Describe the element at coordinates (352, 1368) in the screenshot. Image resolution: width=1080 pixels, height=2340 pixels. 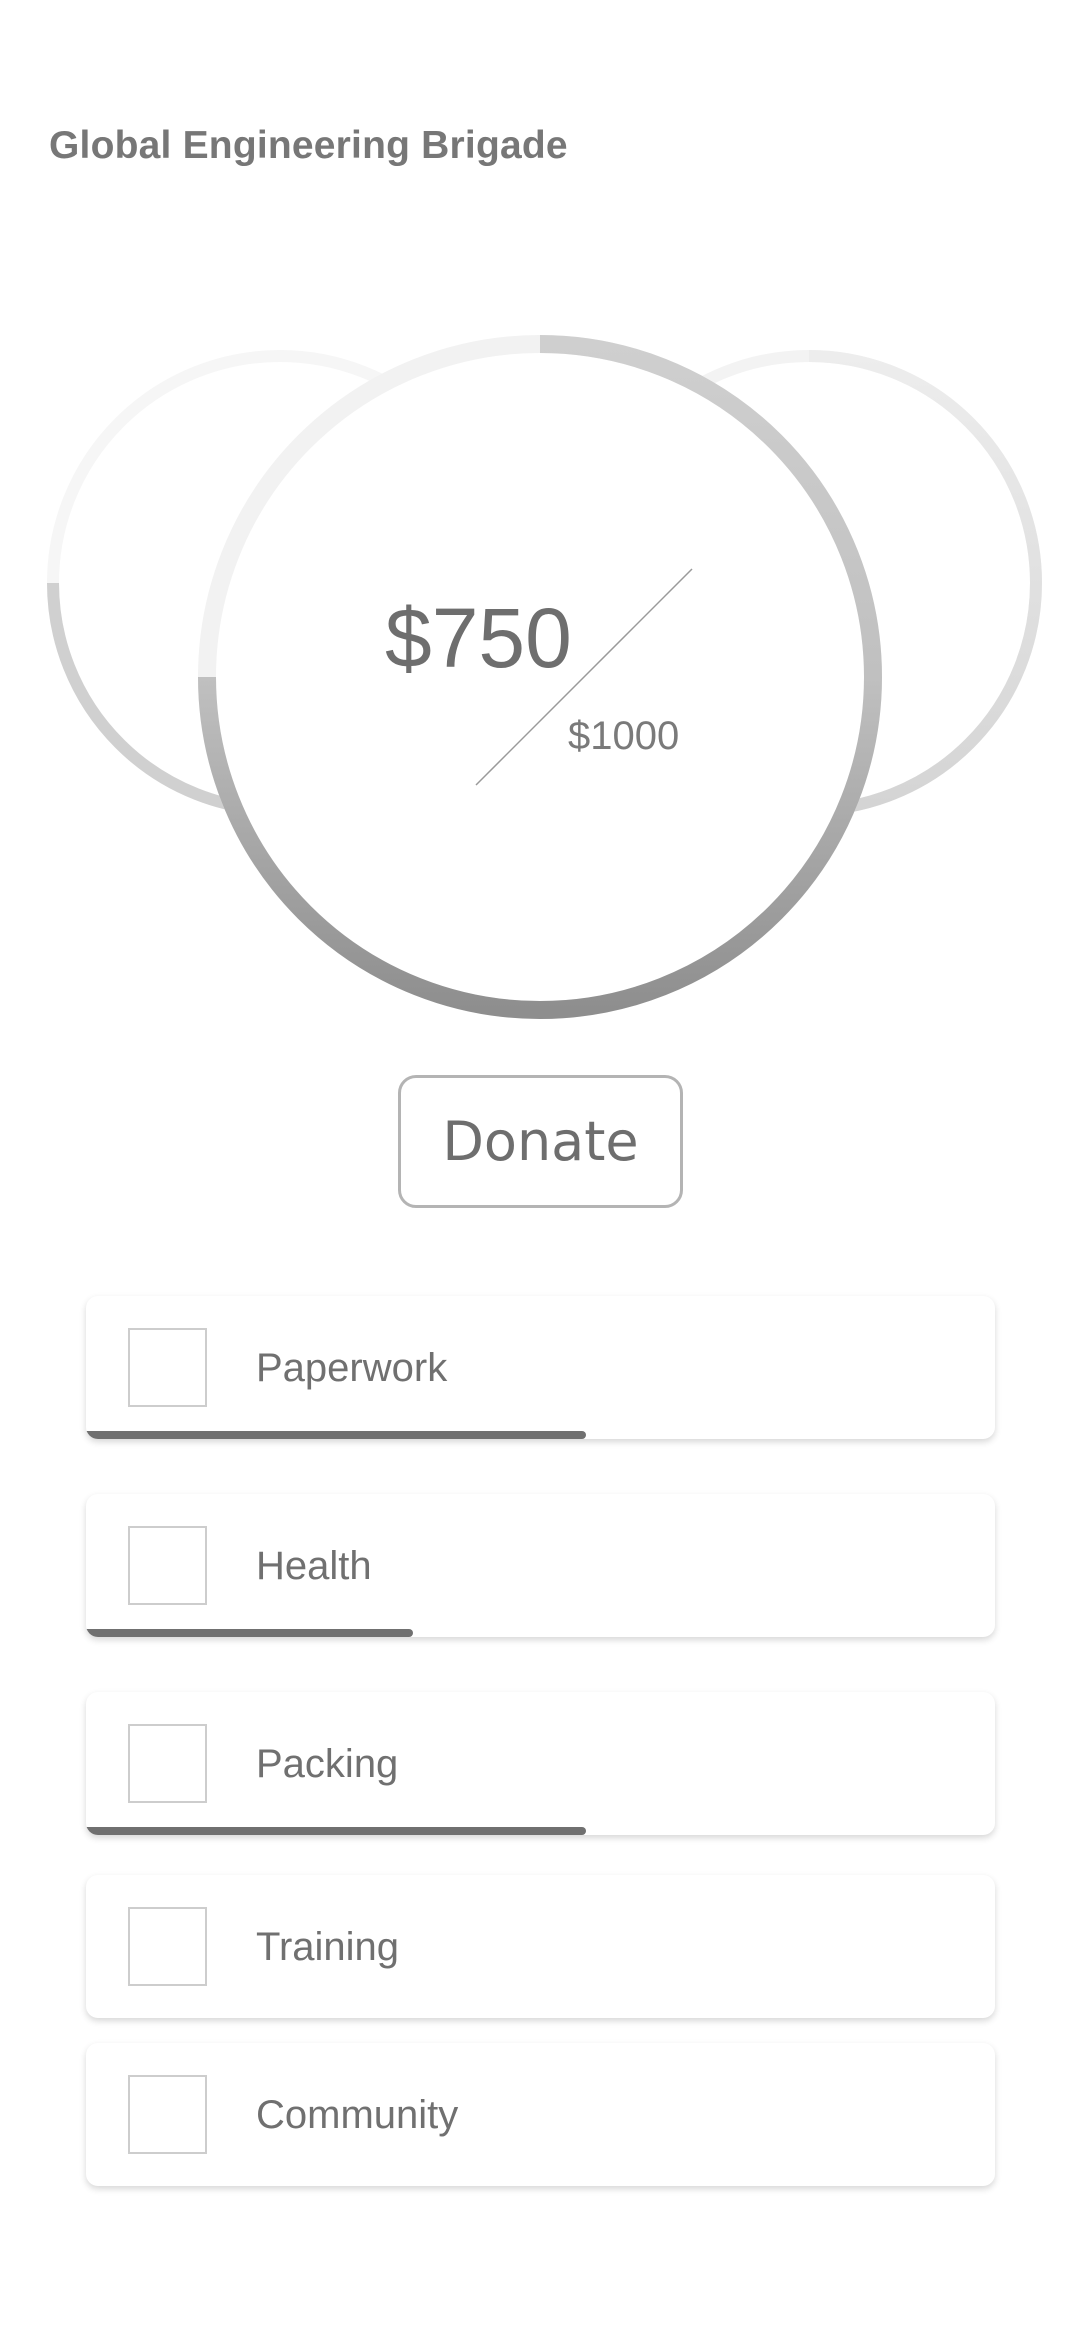
I see `task-label: Paperwork` at that location.